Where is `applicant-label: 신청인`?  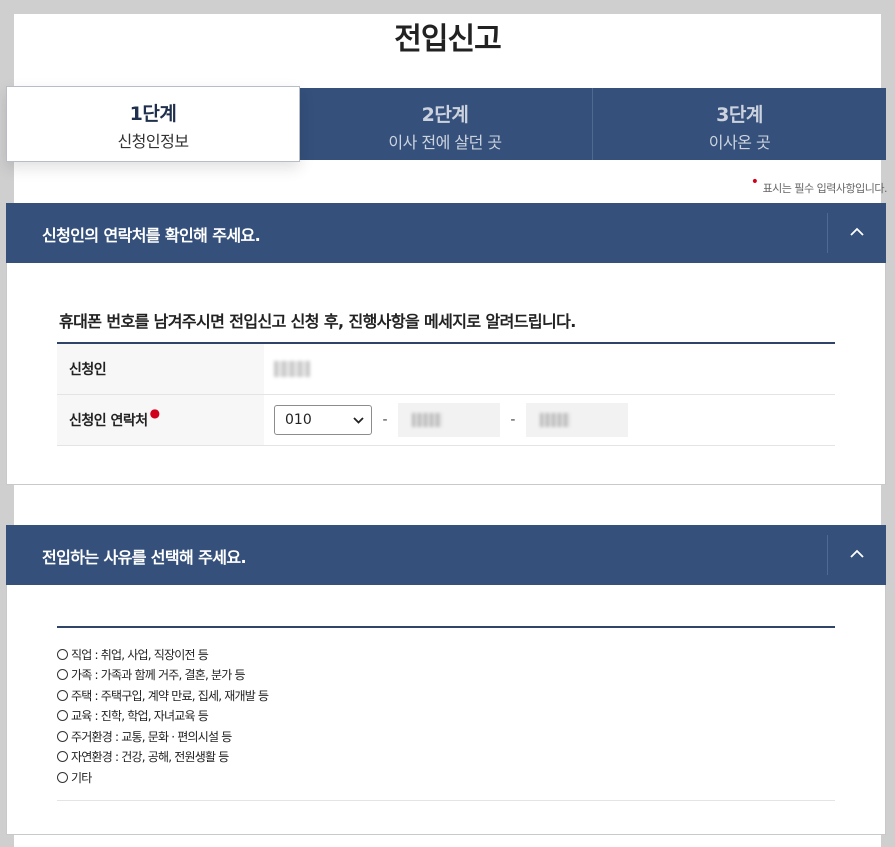 applicant-label: 신청인 is located at coordinates (160, 369).